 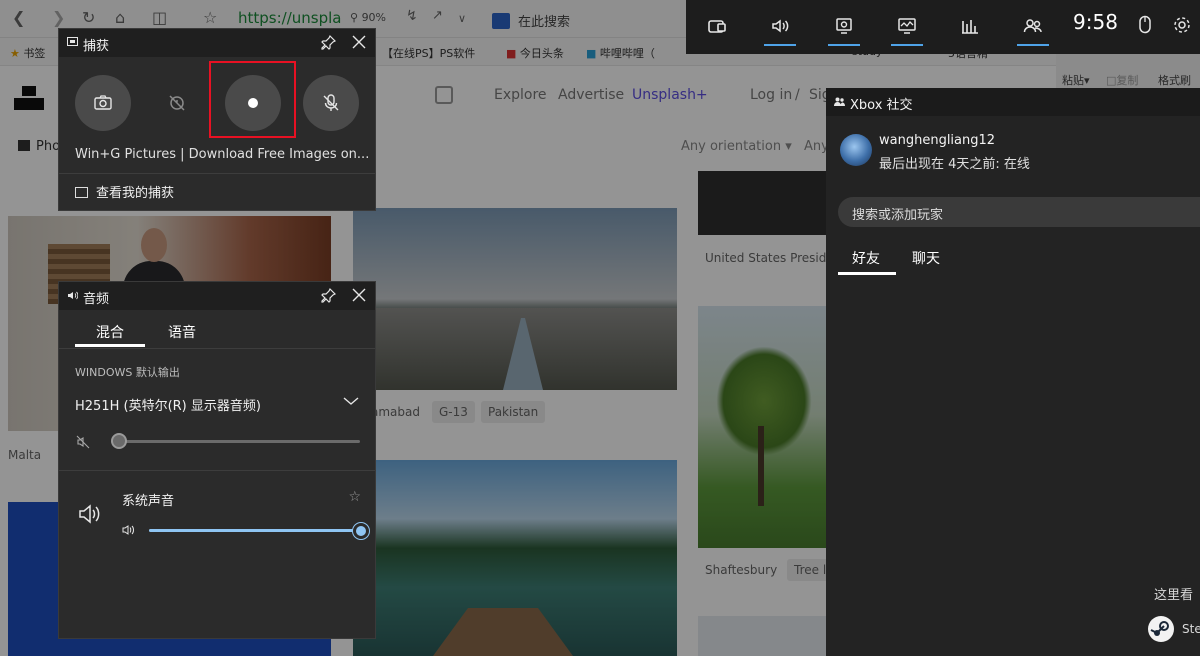 What do you see at coordinates (129, 530) in the screenshot?
I see `volume-icon` at bounding box center [129, 530].